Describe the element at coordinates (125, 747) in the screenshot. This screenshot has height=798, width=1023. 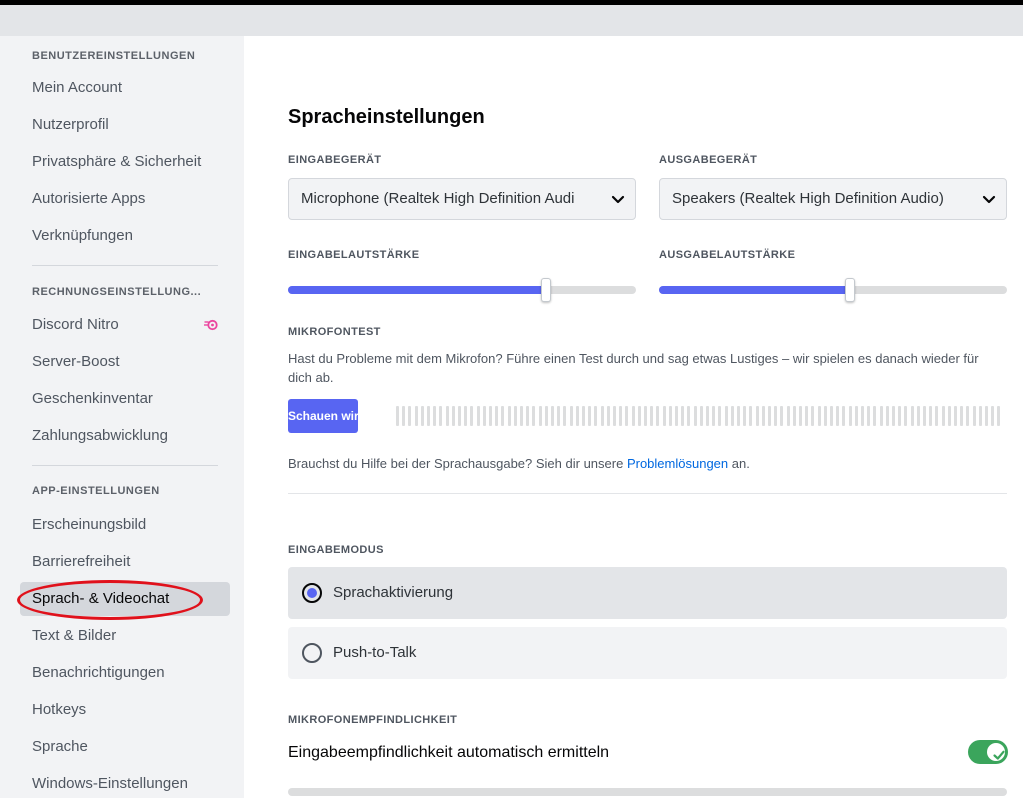
I see `sidebar-item-language: Sprache` at that location.